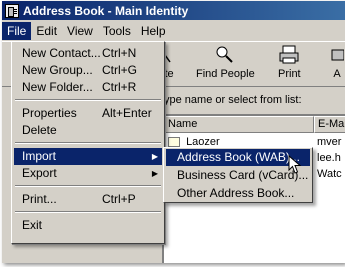 The image size is (345, 267). I want to click on menu-item-exit: Exit, so click(88, 225).